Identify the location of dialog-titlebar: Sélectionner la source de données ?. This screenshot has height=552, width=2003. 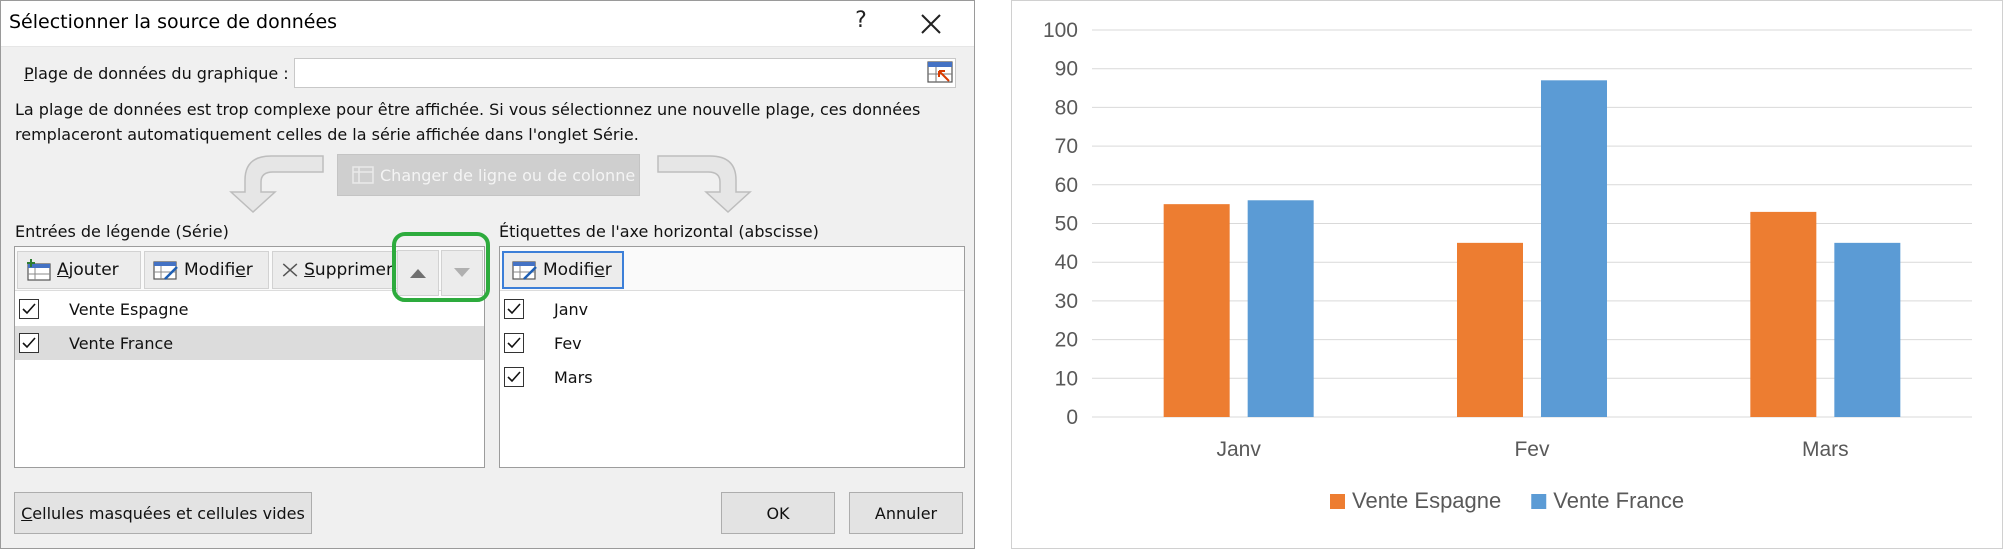
(487, 24).